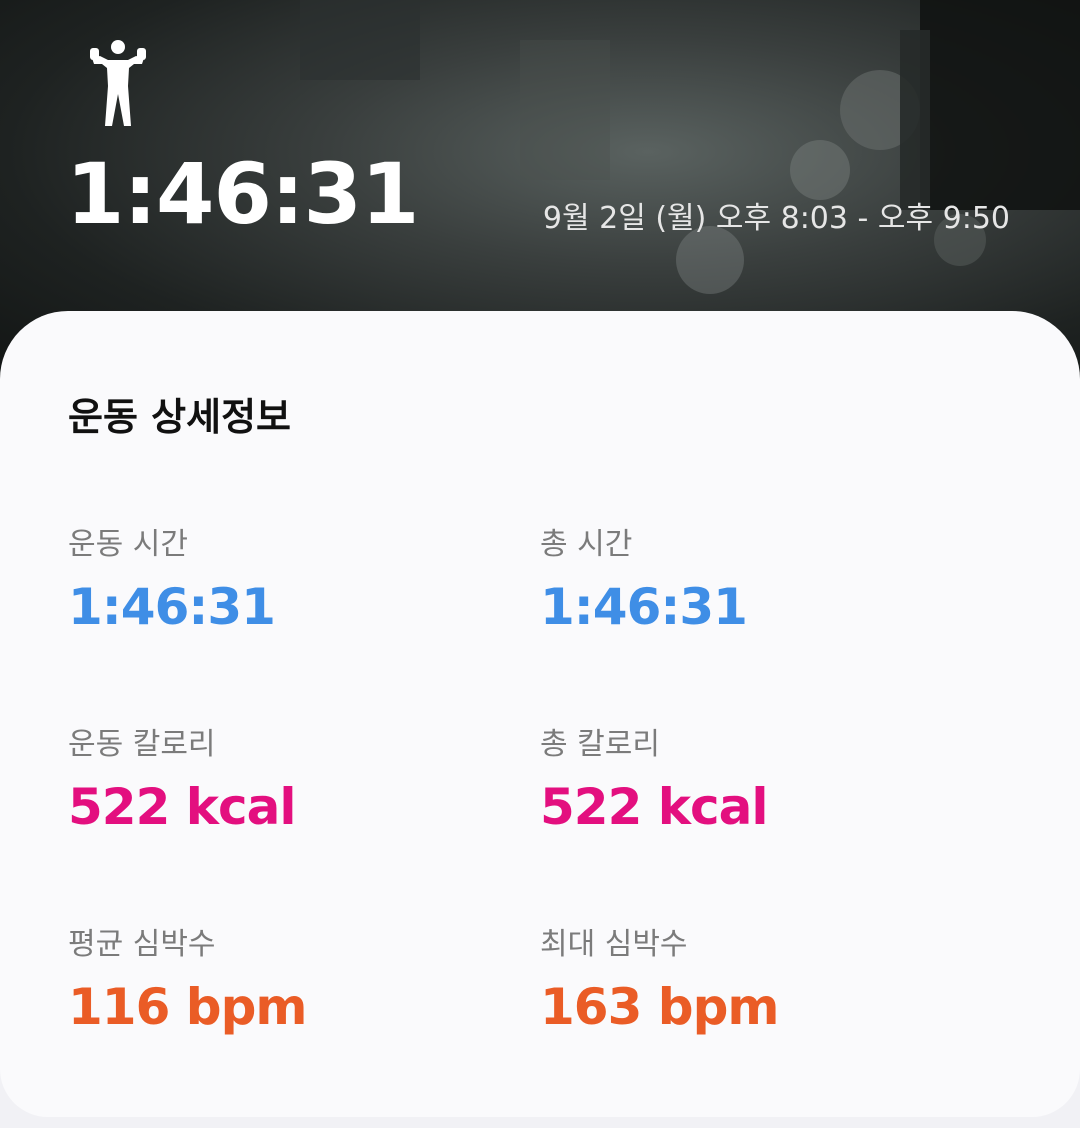 The height and width of the screenshot is (1128, 1080). Describe the element at coordinates (776, 218) in the screenshot. I see `workout-time-range: 9월 2일 (월) 오후 8:03 - 오후 9:50` at that location.